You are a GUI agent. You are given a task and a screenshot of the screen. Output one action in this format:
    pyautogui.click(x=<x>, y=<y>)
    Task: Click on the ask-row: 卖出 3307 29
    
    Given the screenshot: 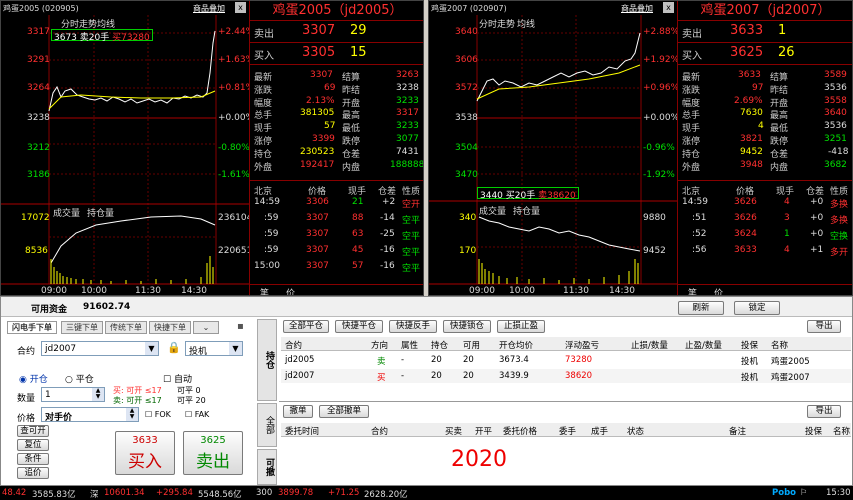 What is the action you would take?
    pyautogui.click(x=336, y=32)
    